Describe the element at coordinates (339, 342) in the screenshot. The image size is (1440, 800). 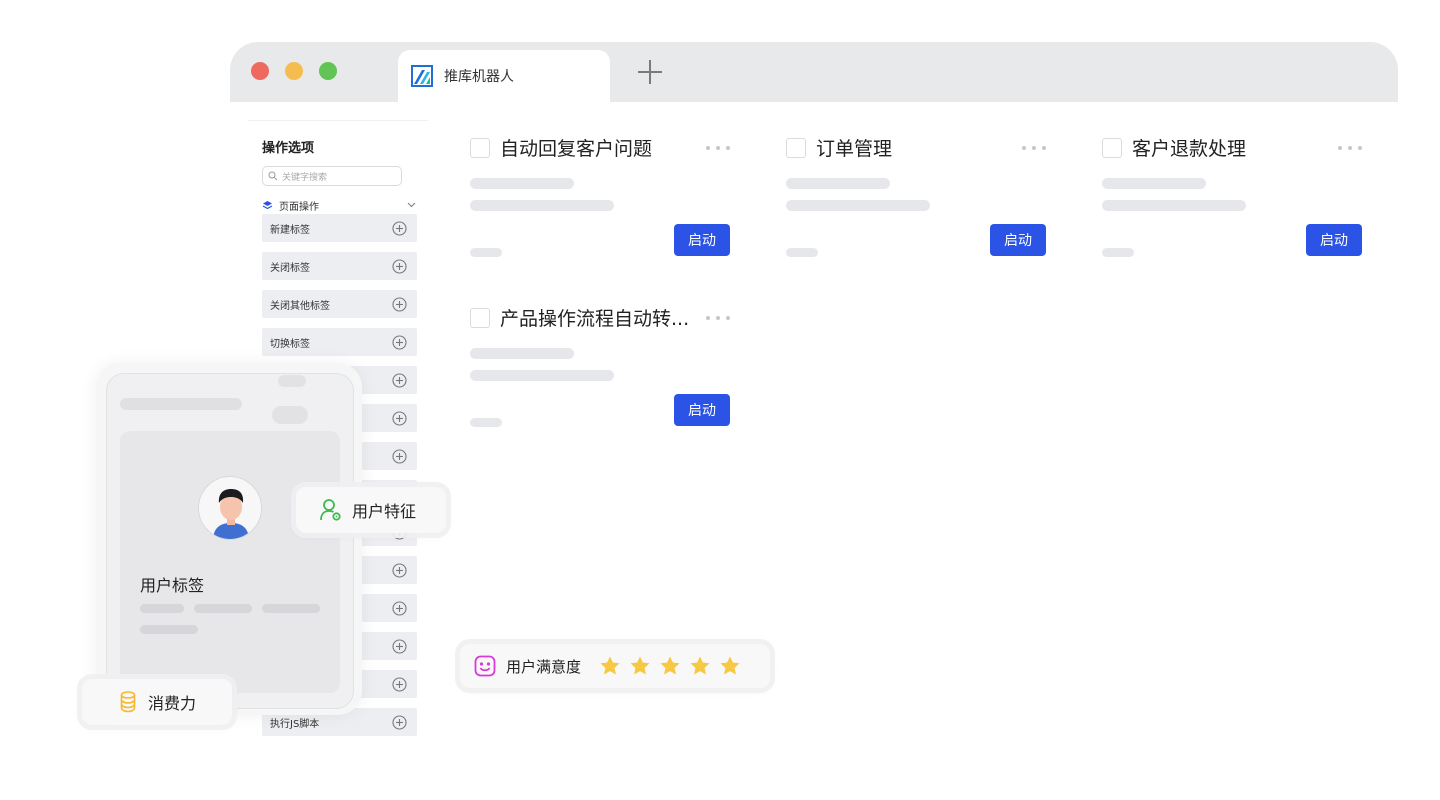
I see `sidebar-item: 切换标签` at that location.